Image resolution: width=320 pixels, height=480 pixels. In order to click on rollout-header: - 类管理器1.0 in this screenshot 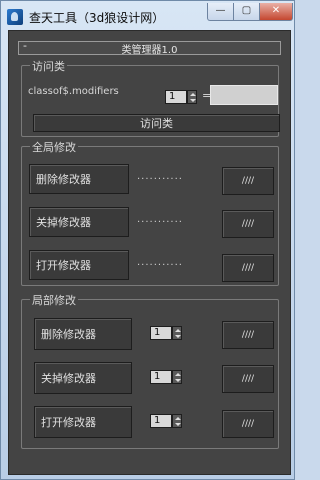, I will do `click(149, 47)`.